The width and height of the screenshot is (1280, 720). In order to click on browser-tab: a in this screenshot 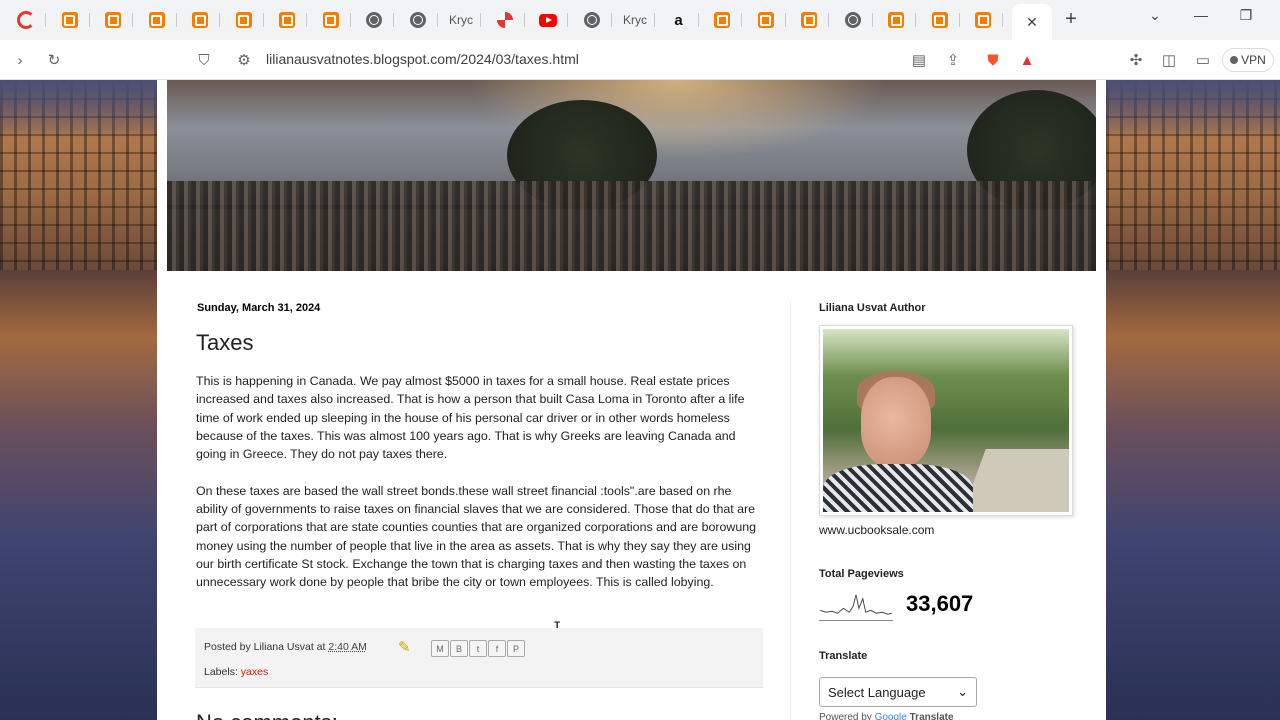, I will do `click(679, 20)`.